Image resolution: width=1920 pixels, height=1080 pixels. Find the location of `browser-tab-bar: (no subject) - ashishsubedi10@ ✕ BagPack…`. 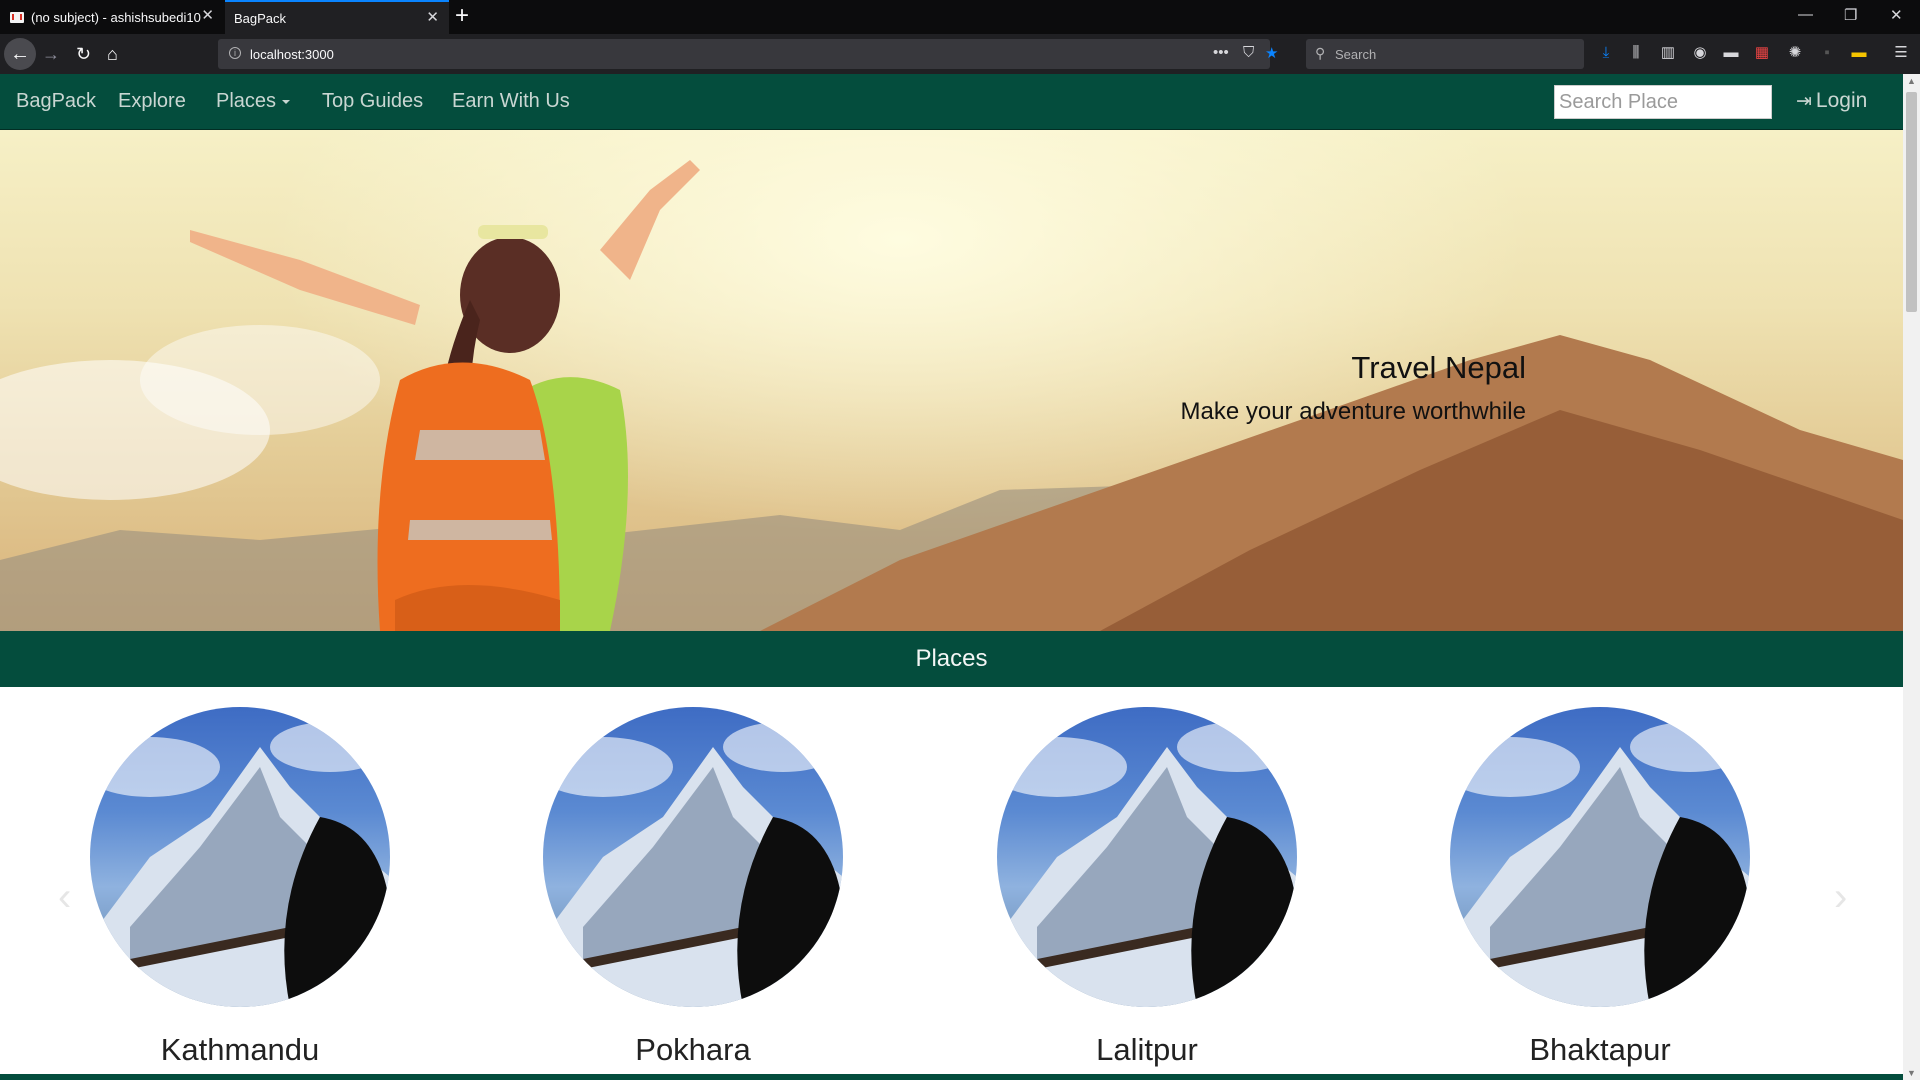

browser-tab-bar: (no subject) - ashishsubedi10@ ✕ BagPack… is located at coordinates (960, 17).